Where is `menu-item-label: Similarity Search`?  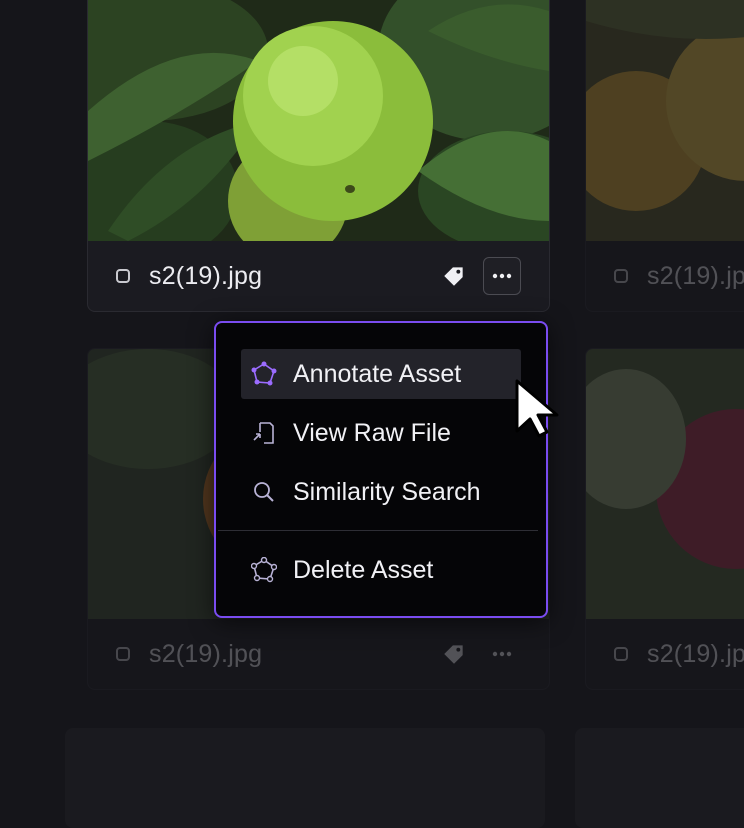
menu-item-label: Similarity Search is located at coordinates (387, 491).